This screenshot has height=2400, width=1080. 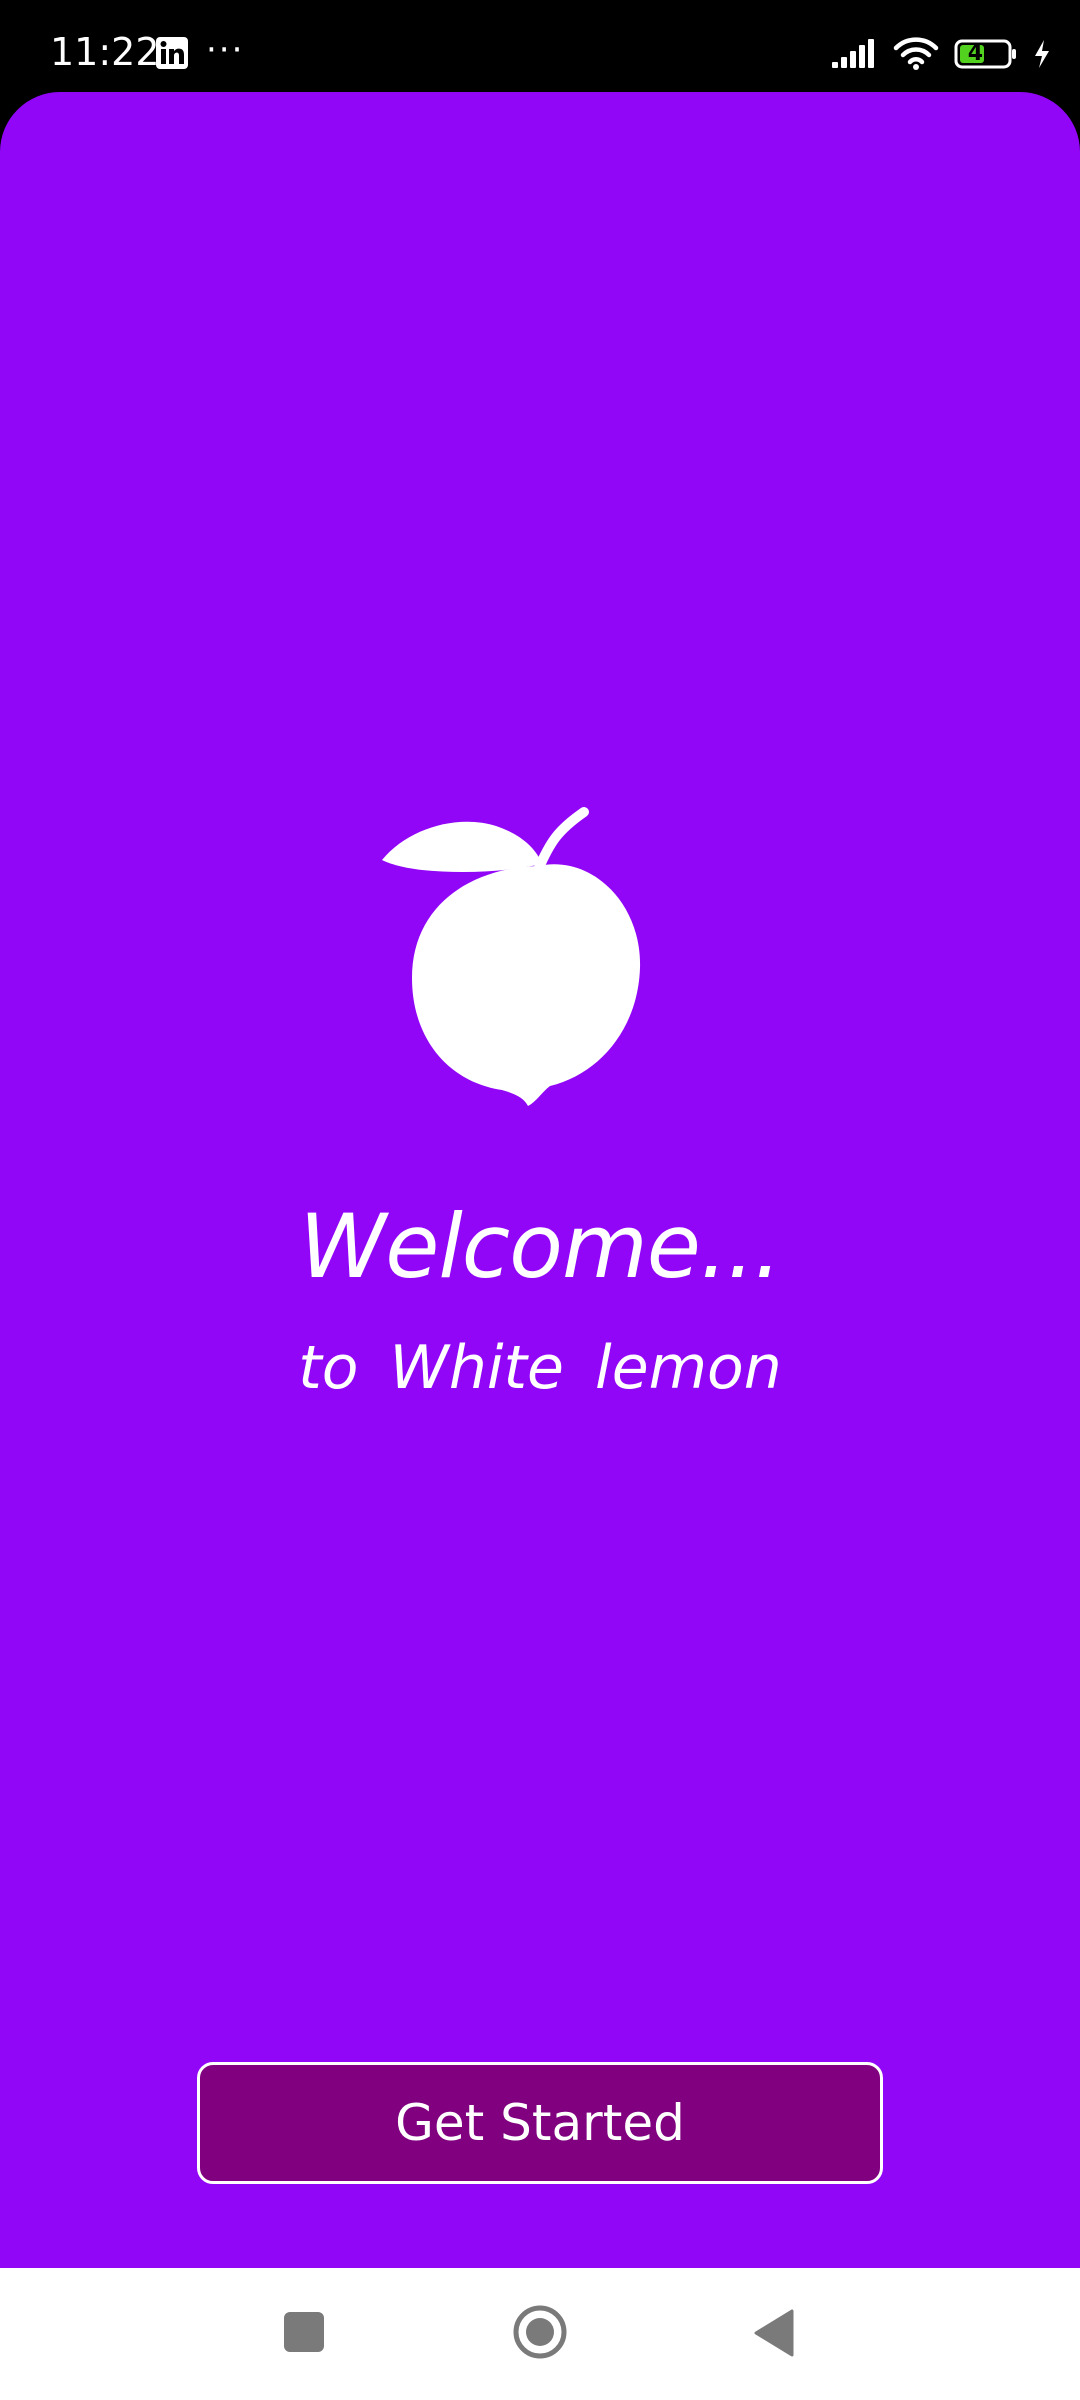 I want to click on welcome-subtitle: to White lemon, so click(x=540, y=1368).